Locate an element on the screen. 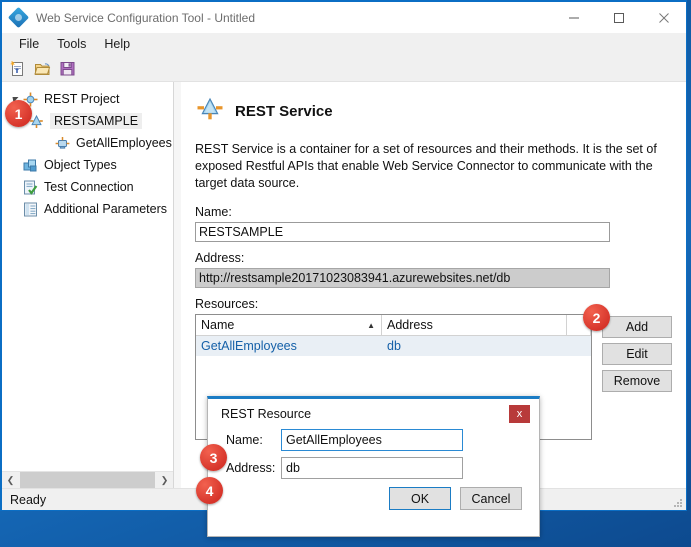 This screenshot has width=691, height=547. cell-name: GetAllEmployees is located at coordinates (249, 346).